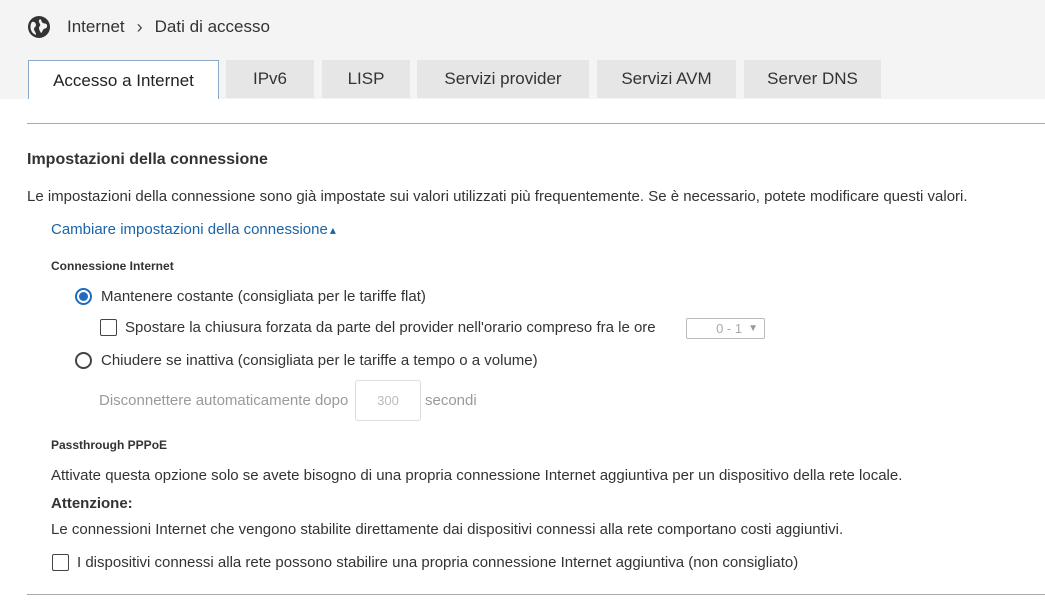  What do you see at coordinates (270, 79) in the screenshot?
I see `tab-ipv6: IPv6` at bounding box center [270, 79].